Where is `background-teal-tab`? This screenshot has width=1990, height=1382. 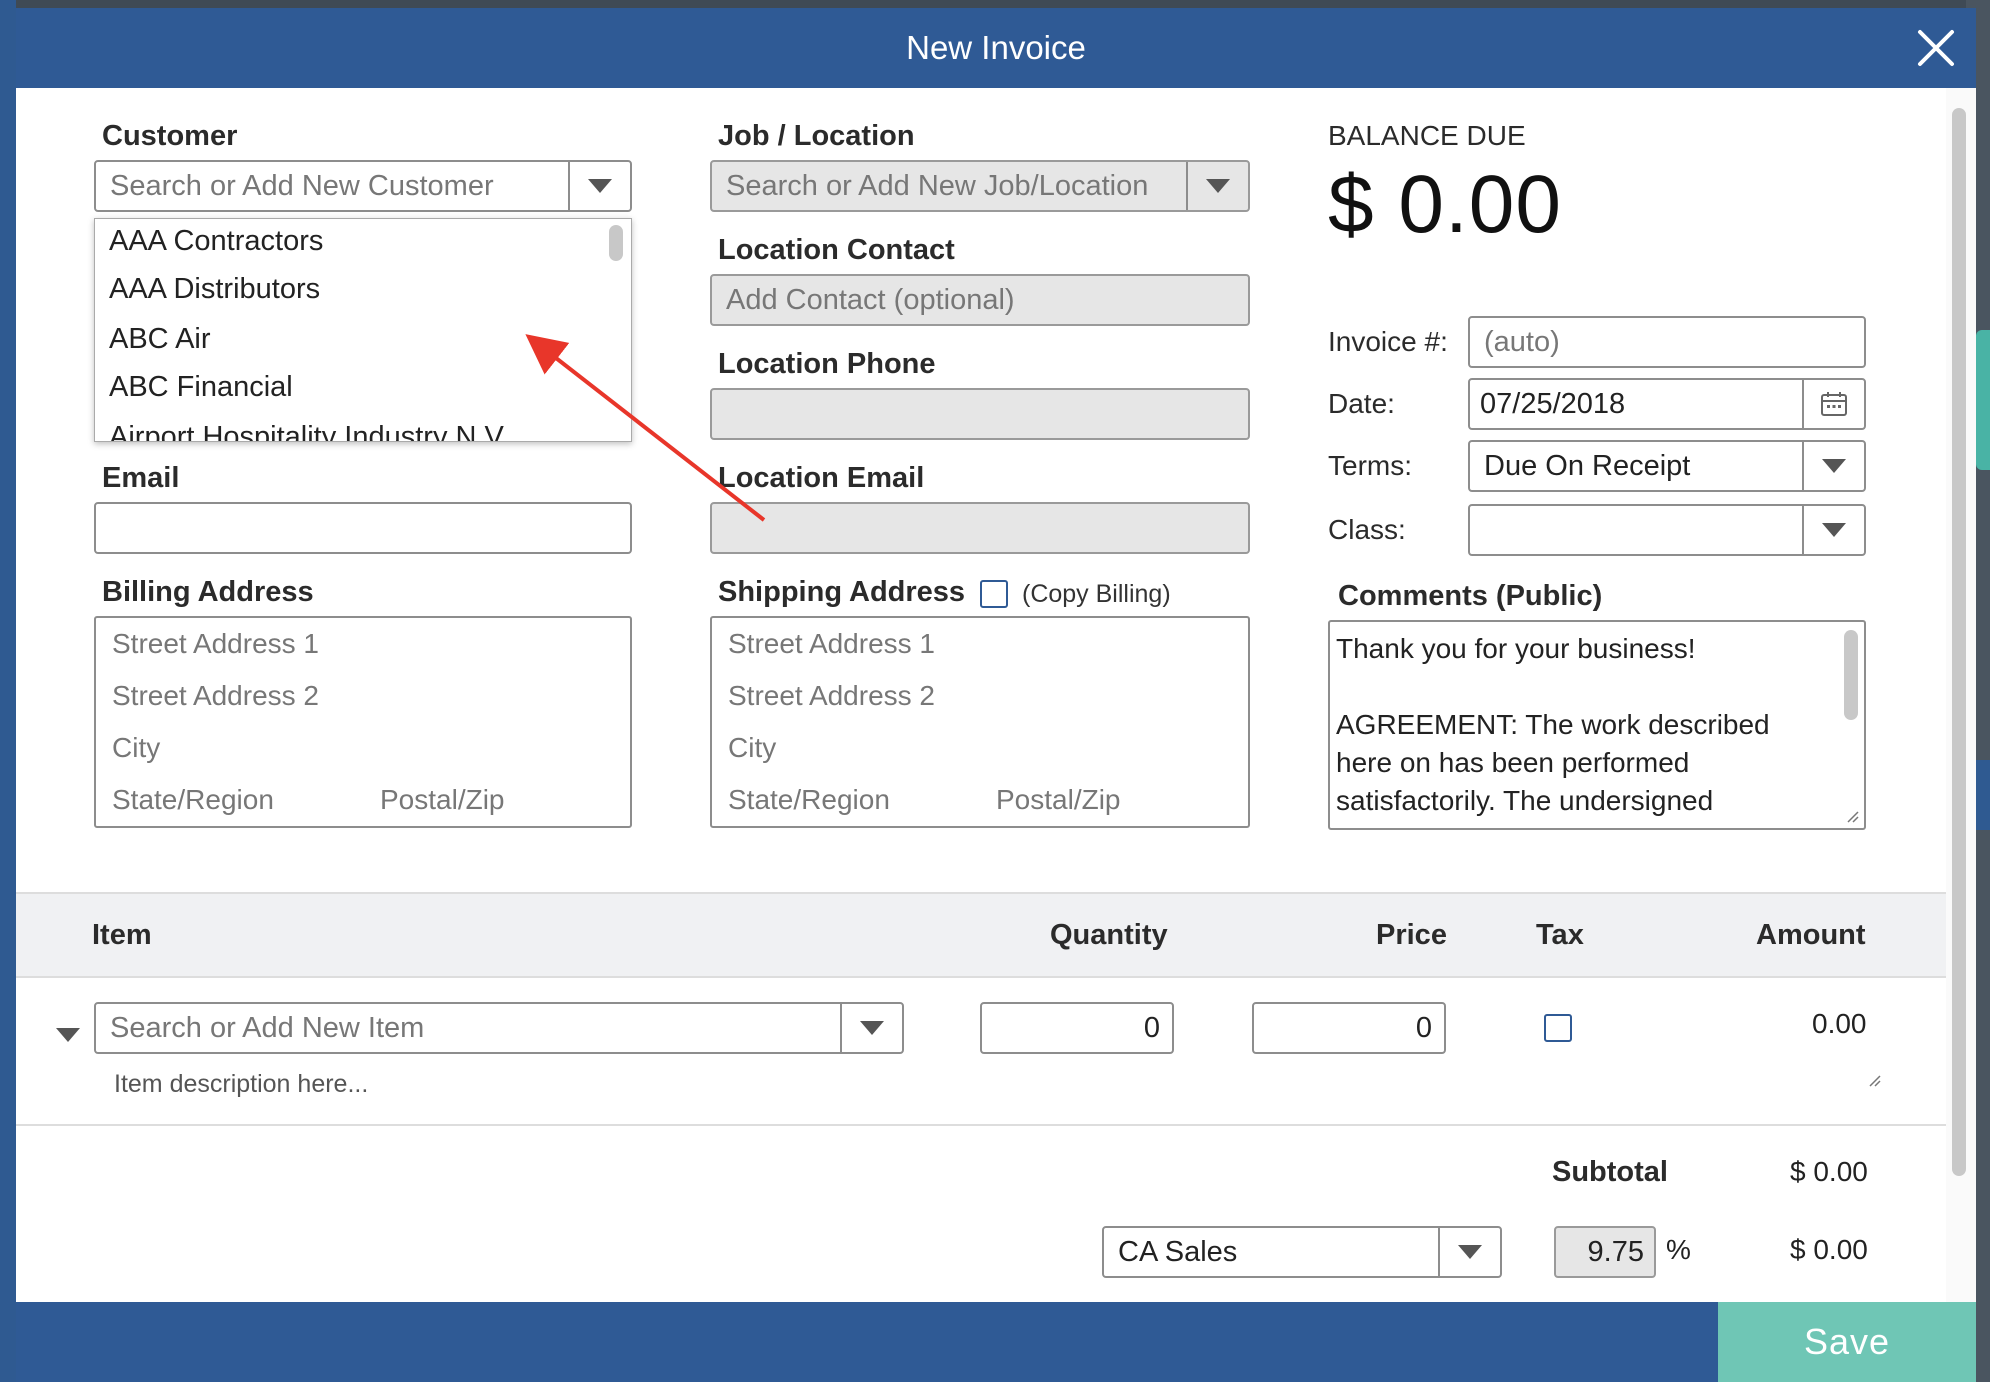
background-teal-tab is located at coordinates (1983, 400).